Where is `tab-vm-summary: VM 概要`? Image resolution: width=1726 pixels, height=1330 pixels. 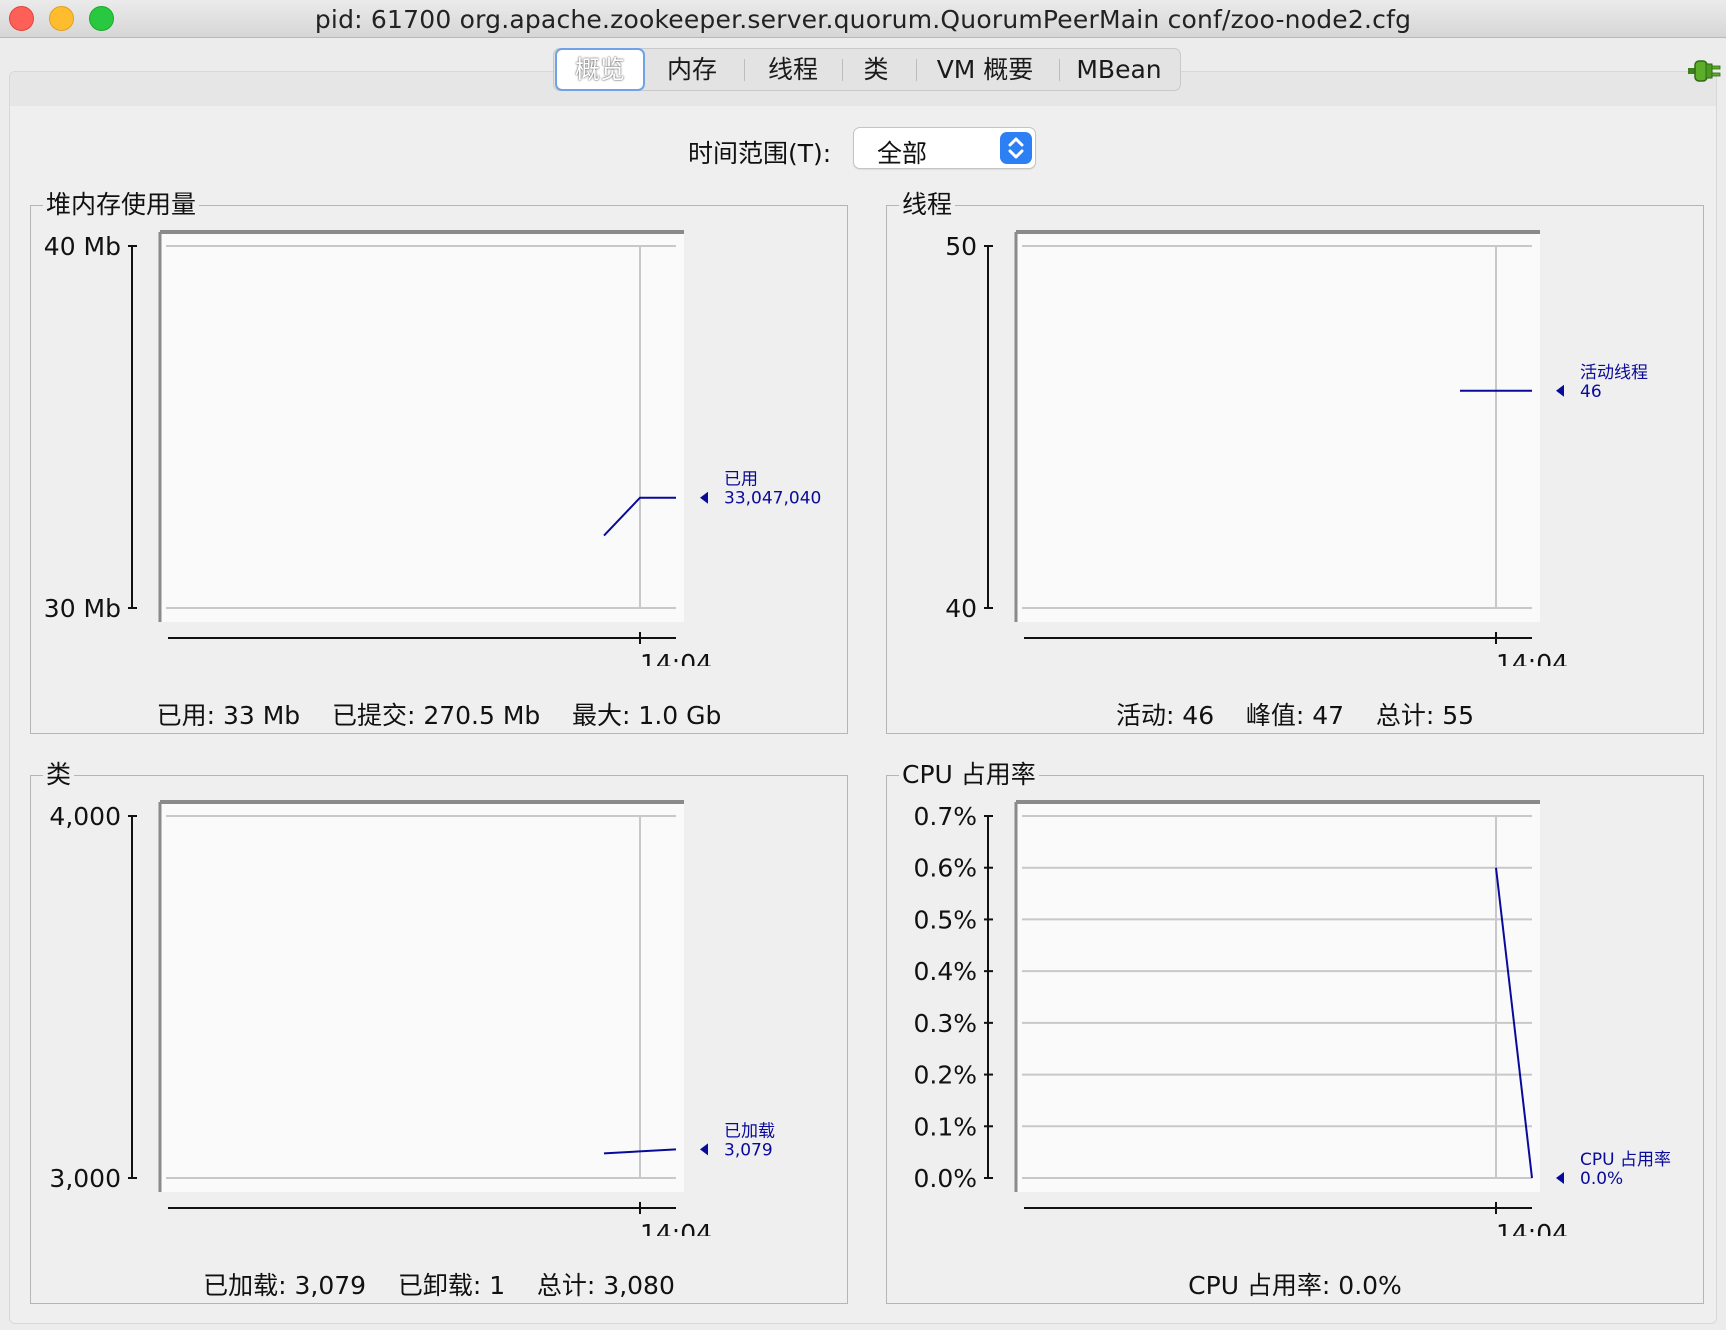 tab-vm-summary: VM 概要 is located at coordinates (985, 69).